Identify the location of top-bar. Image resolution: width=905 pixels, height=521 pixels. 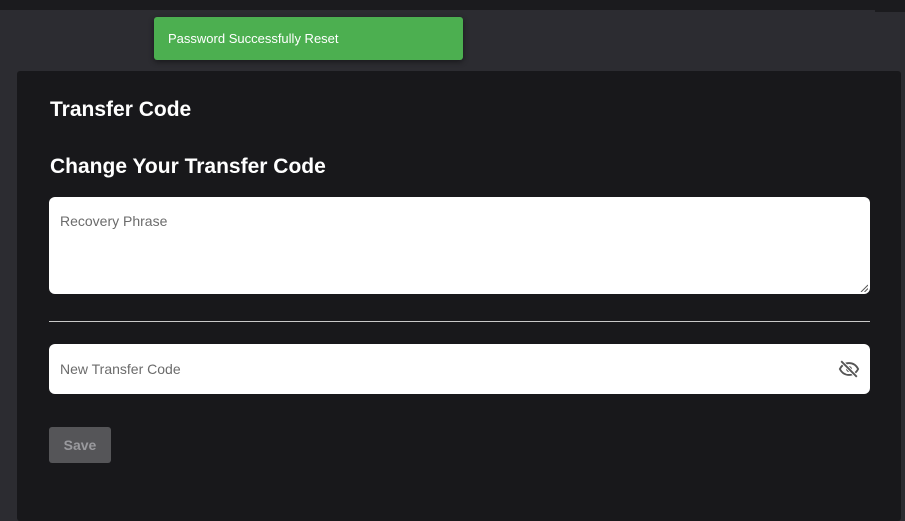
(452, 5).